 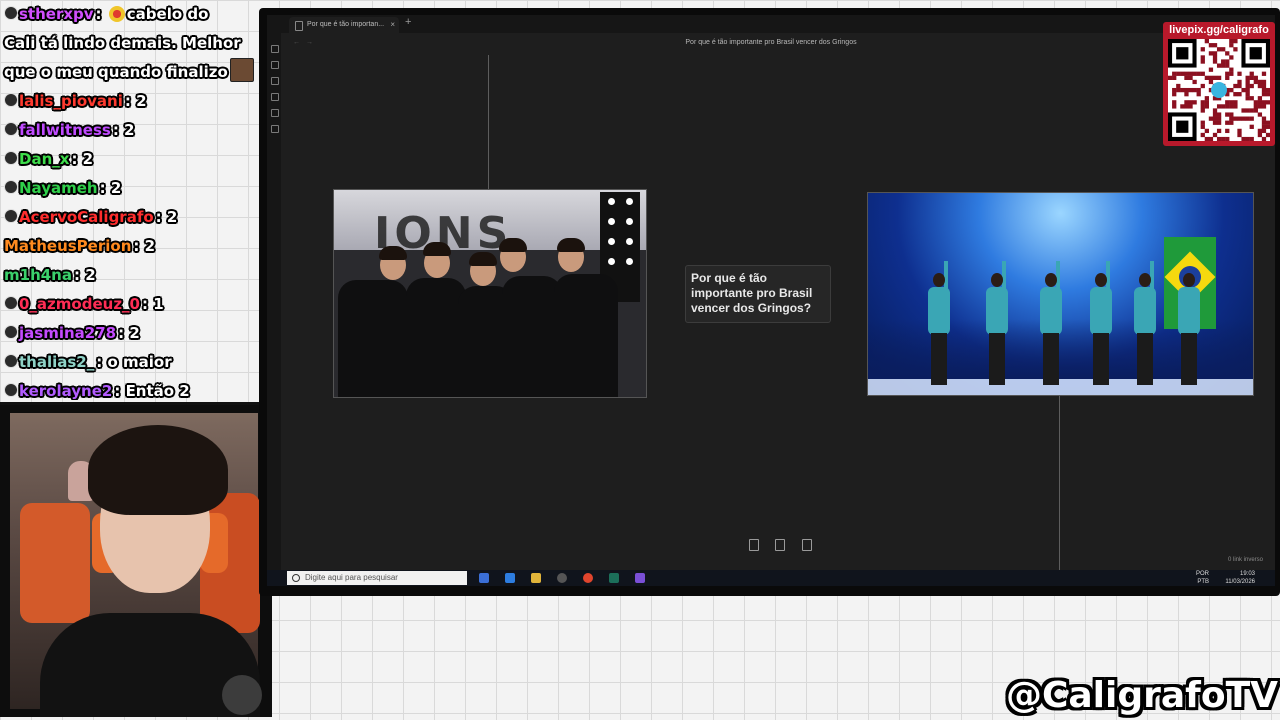 I want to click on chat-username: m1h4na, so click(x=38, y=275).